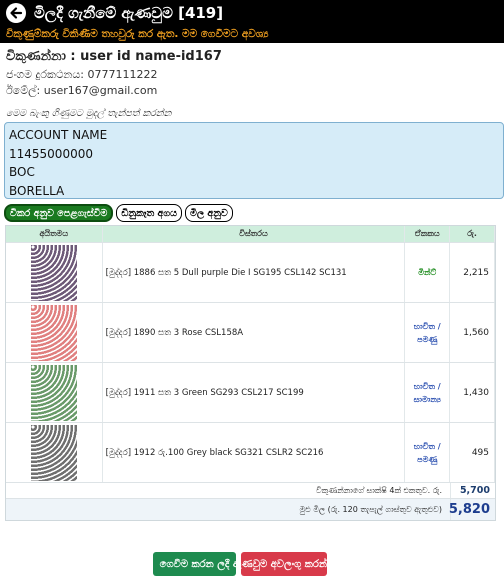 The width and height of the screenshot is (504, 580). What do you see at coordinates (428, 392) in the screenshot?
I see `item-unit: භාවිත / සාමාන්‍ය` at bounding box center [428, 392].